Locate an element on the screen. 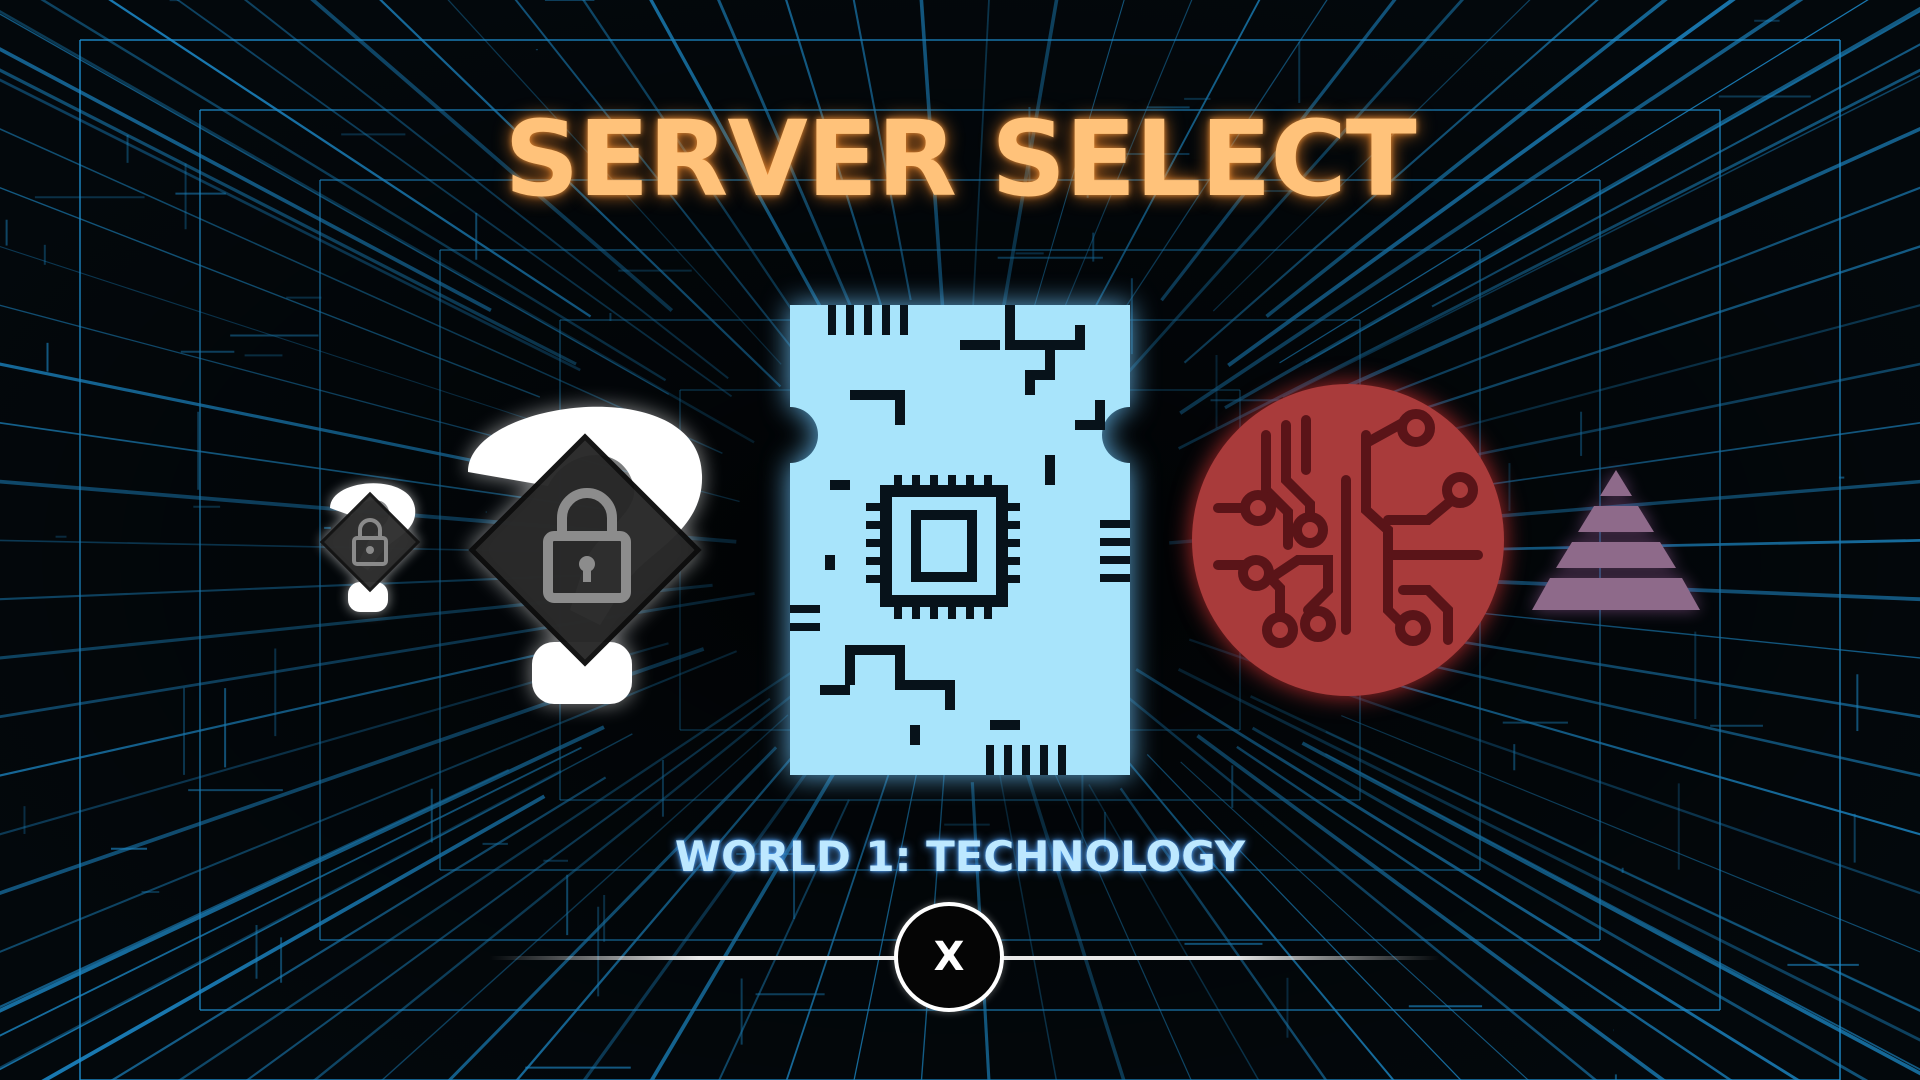 The image size is (1920, 1080). world-pyramid is located at coordinates (1616, 540).